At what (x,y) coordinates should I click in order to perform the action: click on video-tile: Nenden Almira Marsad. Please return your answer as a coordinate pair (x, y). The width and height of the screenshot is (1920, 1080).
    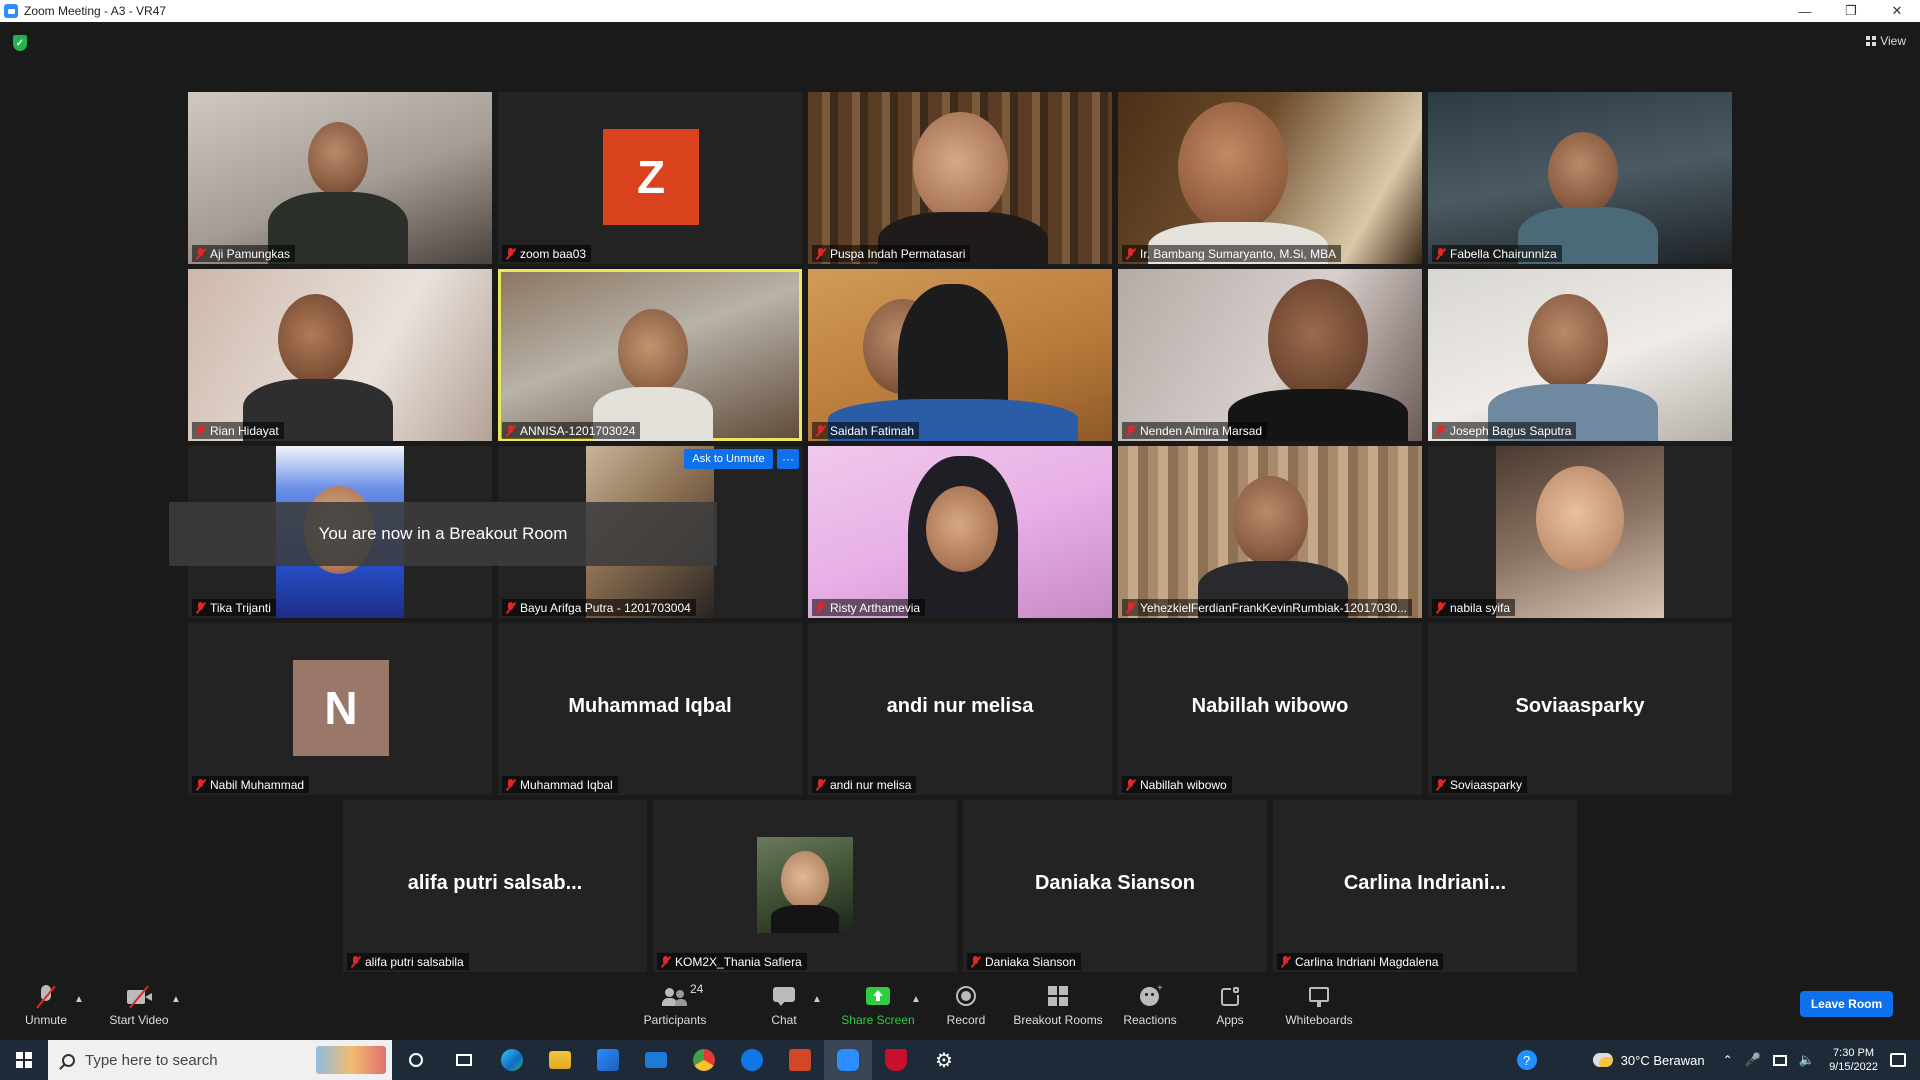
    Looking at the image, I should click on (1270, 355).